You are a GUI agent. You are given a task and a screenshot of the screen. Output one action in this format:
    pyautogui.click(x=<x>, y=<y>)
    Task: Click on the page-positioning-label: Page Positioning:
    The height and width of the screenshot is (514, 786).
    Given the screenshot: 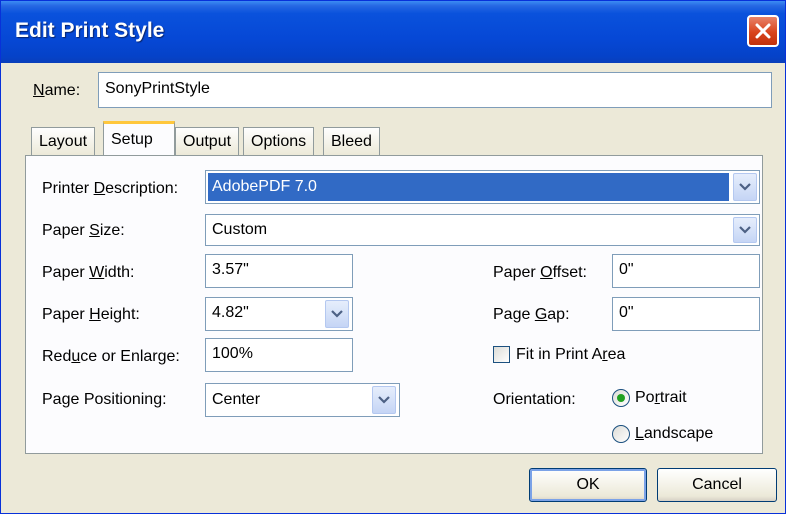 What is the action you would take?
    pyautogui.click(x=104, y=399)
    